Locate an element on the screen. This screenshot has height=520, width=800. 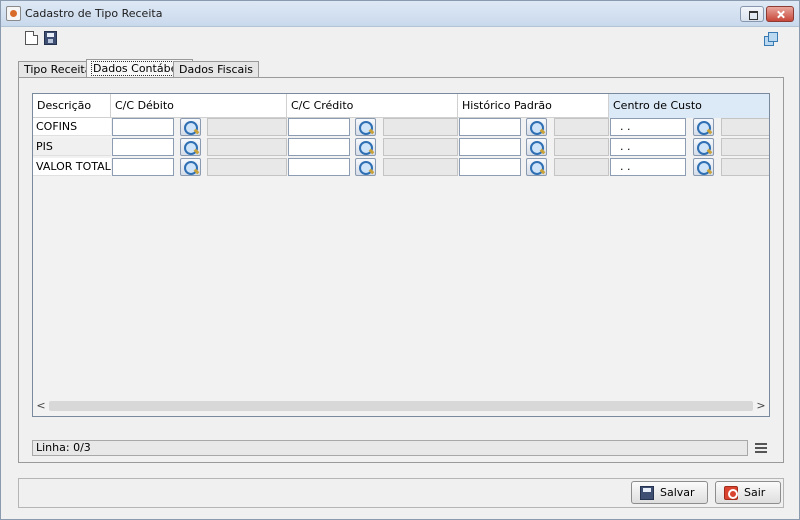
row-label-valor-total: VALOR TOTAL is located at coordinates (72, 167).